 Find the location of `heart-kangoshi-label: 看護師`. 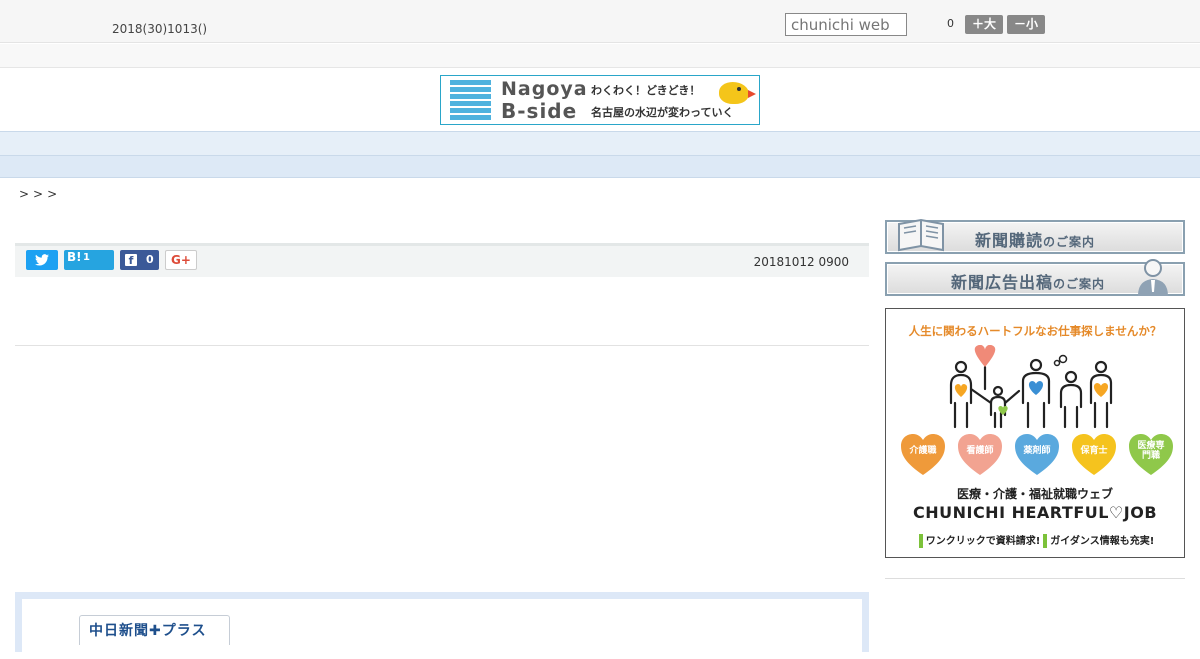

heart-kangoshi-label: 看護師 is located at coordinates (980, 451).